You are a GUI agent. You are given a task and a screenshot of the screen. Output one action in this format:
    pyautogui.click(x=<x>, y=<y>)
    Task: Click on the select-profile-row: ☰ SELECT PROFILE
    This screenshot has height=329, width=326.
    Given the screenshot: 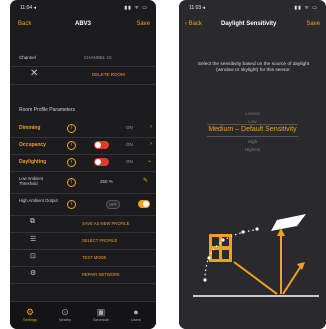 What is the action you would take?
    pyautogui.click(x=83, y=241)
    